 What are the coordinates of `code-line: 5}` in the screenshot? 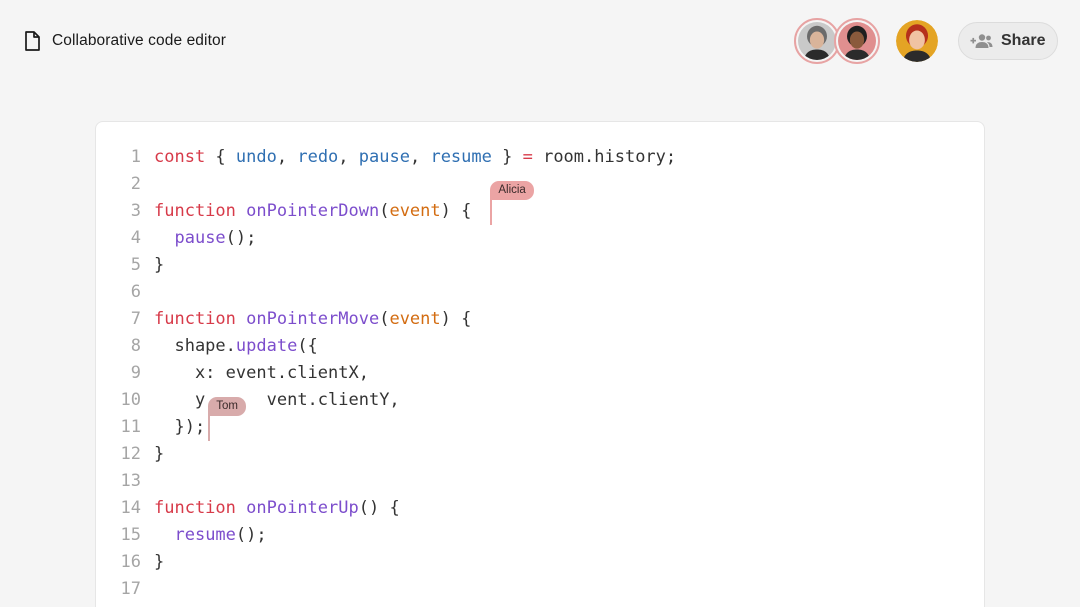 It's located at (540, 265).